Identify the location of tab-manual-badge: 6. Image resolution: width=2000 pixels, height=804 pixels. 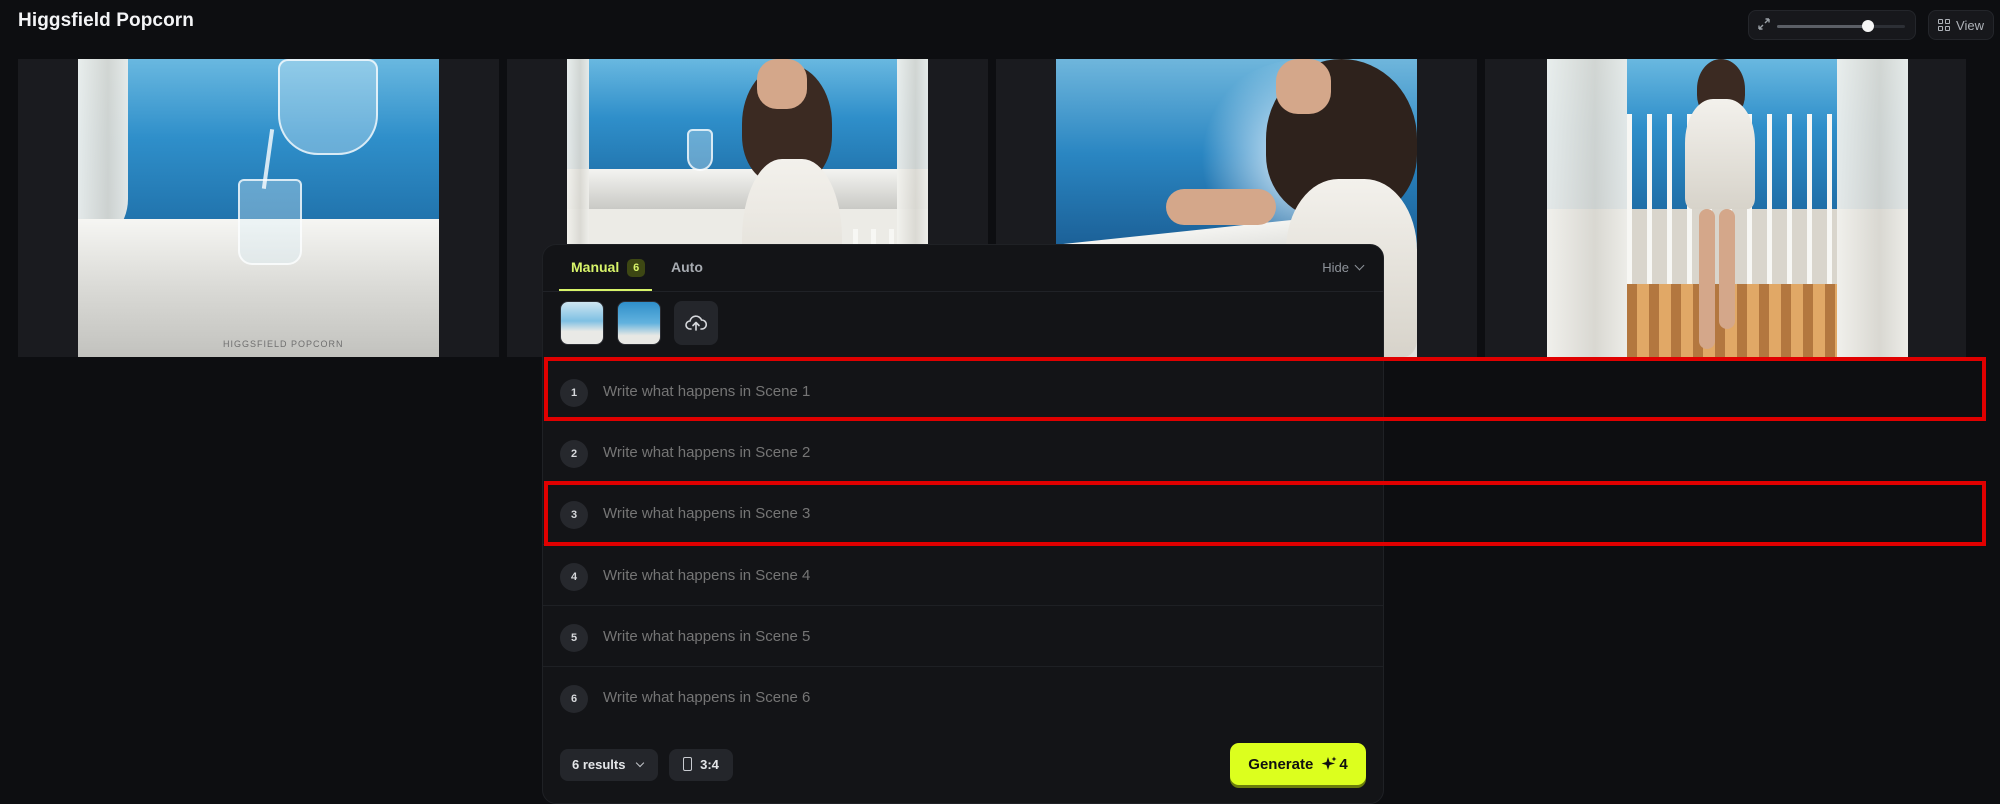
(636, 268).